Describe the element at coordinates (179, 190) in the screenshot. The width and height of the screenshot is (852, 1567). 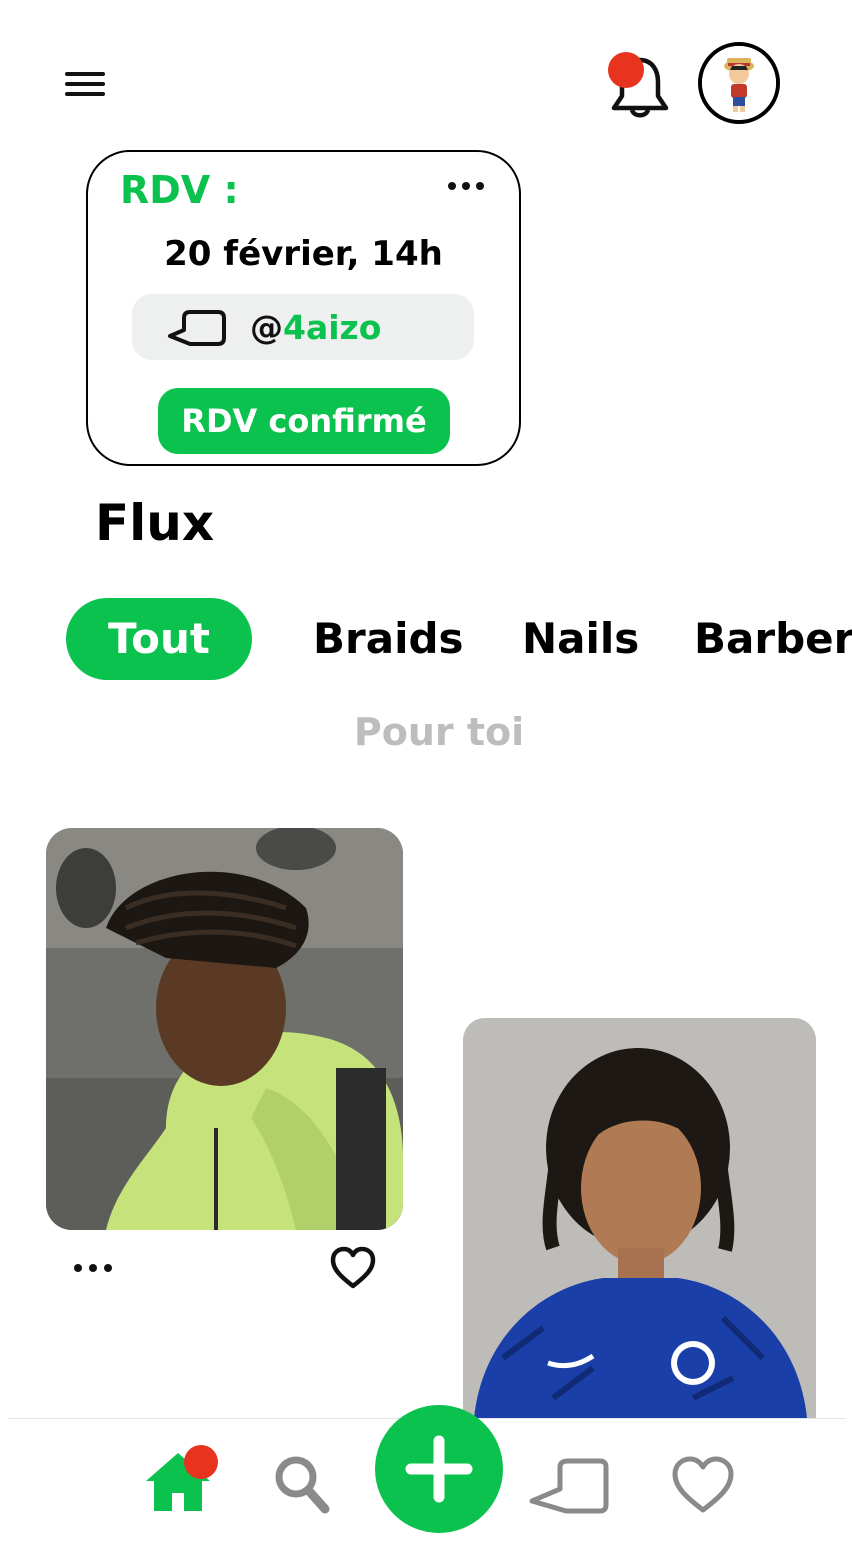
I see `appointment-title: RDV :` at that location.